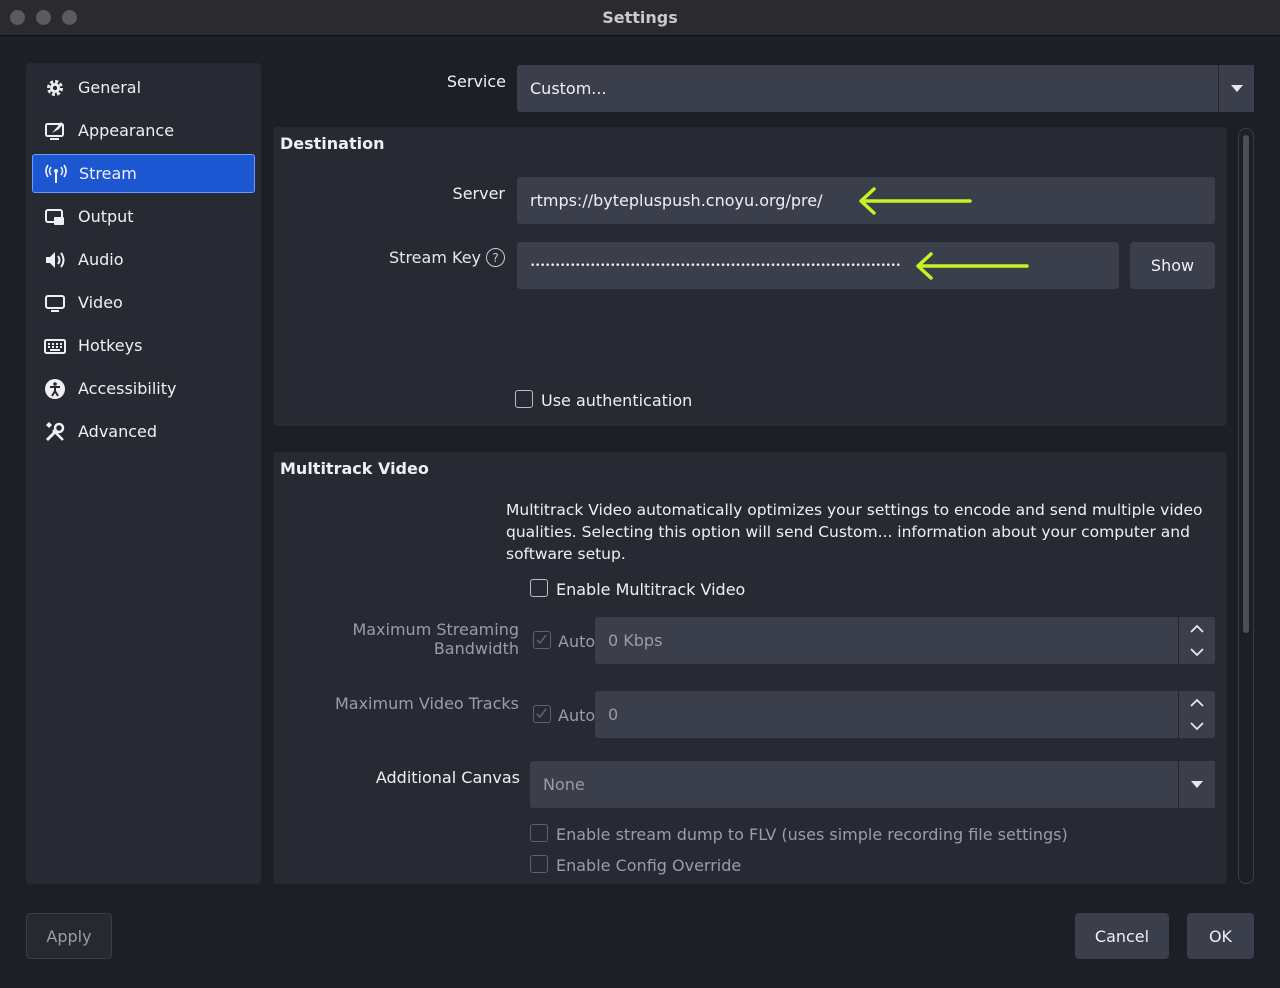  What do you see at coordinates (55, 303) in the screenshot?
I see `monitor-icon` at bounding box center [55, 303].